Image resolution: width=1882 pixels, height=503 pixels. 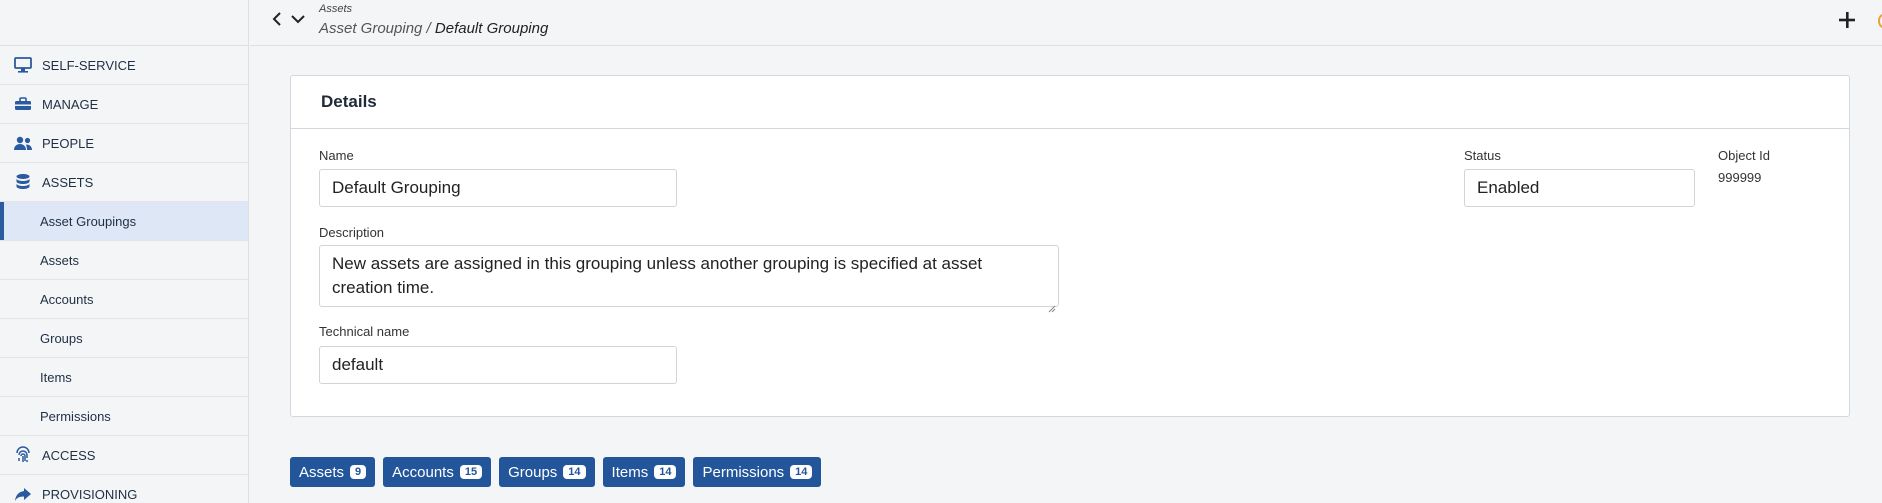 I want to click on tab-label: Groups, so click(x=533, y=472).